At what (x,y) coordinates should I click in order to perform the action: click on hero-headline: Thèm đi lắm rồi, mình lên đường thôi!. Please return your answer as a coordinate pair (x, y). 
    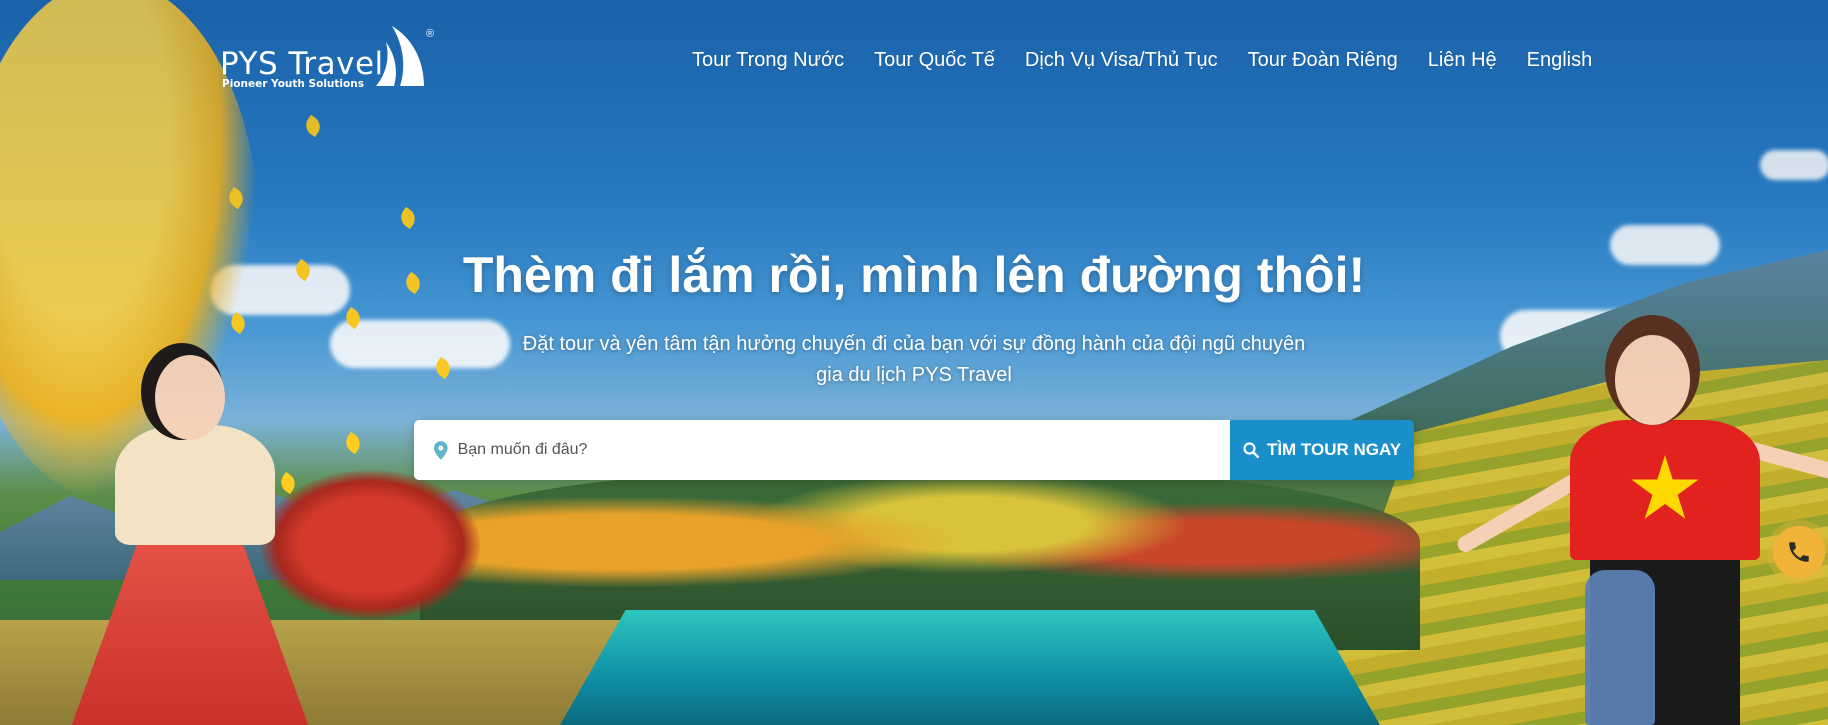
    Looking at the image, I should click on (914, 275).